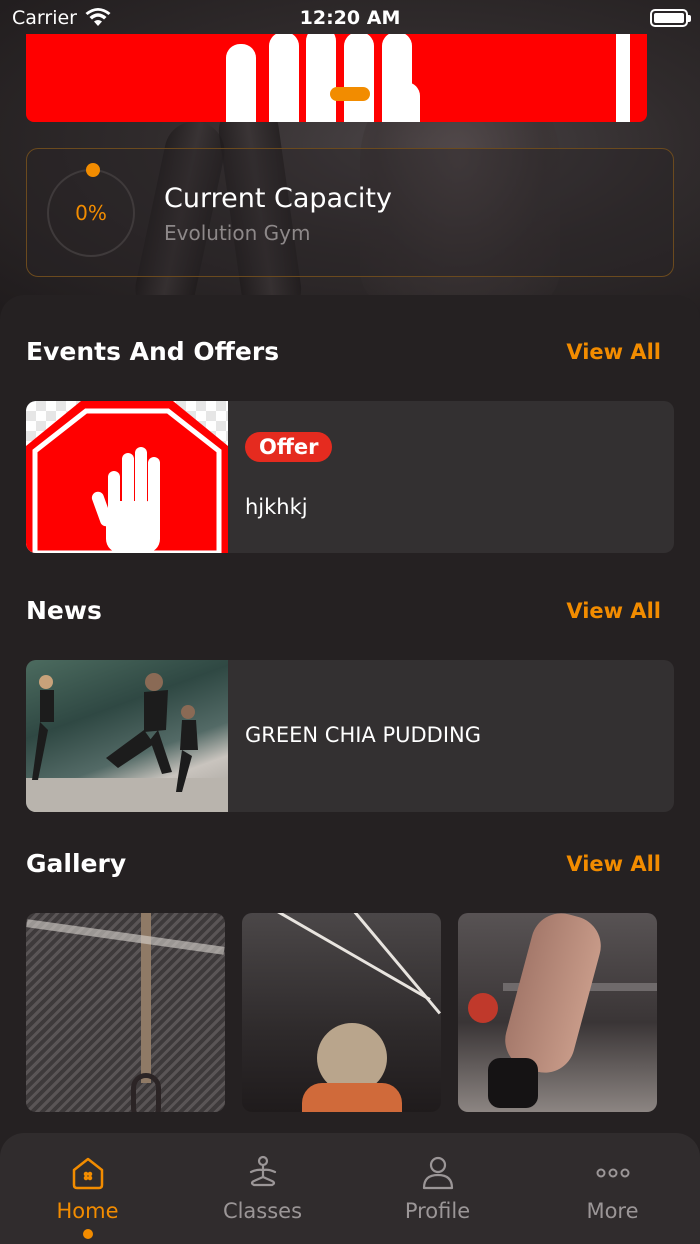  Describe the element at coordinates (87, 1173) in the screenshot. I see `home-icon` at that location.